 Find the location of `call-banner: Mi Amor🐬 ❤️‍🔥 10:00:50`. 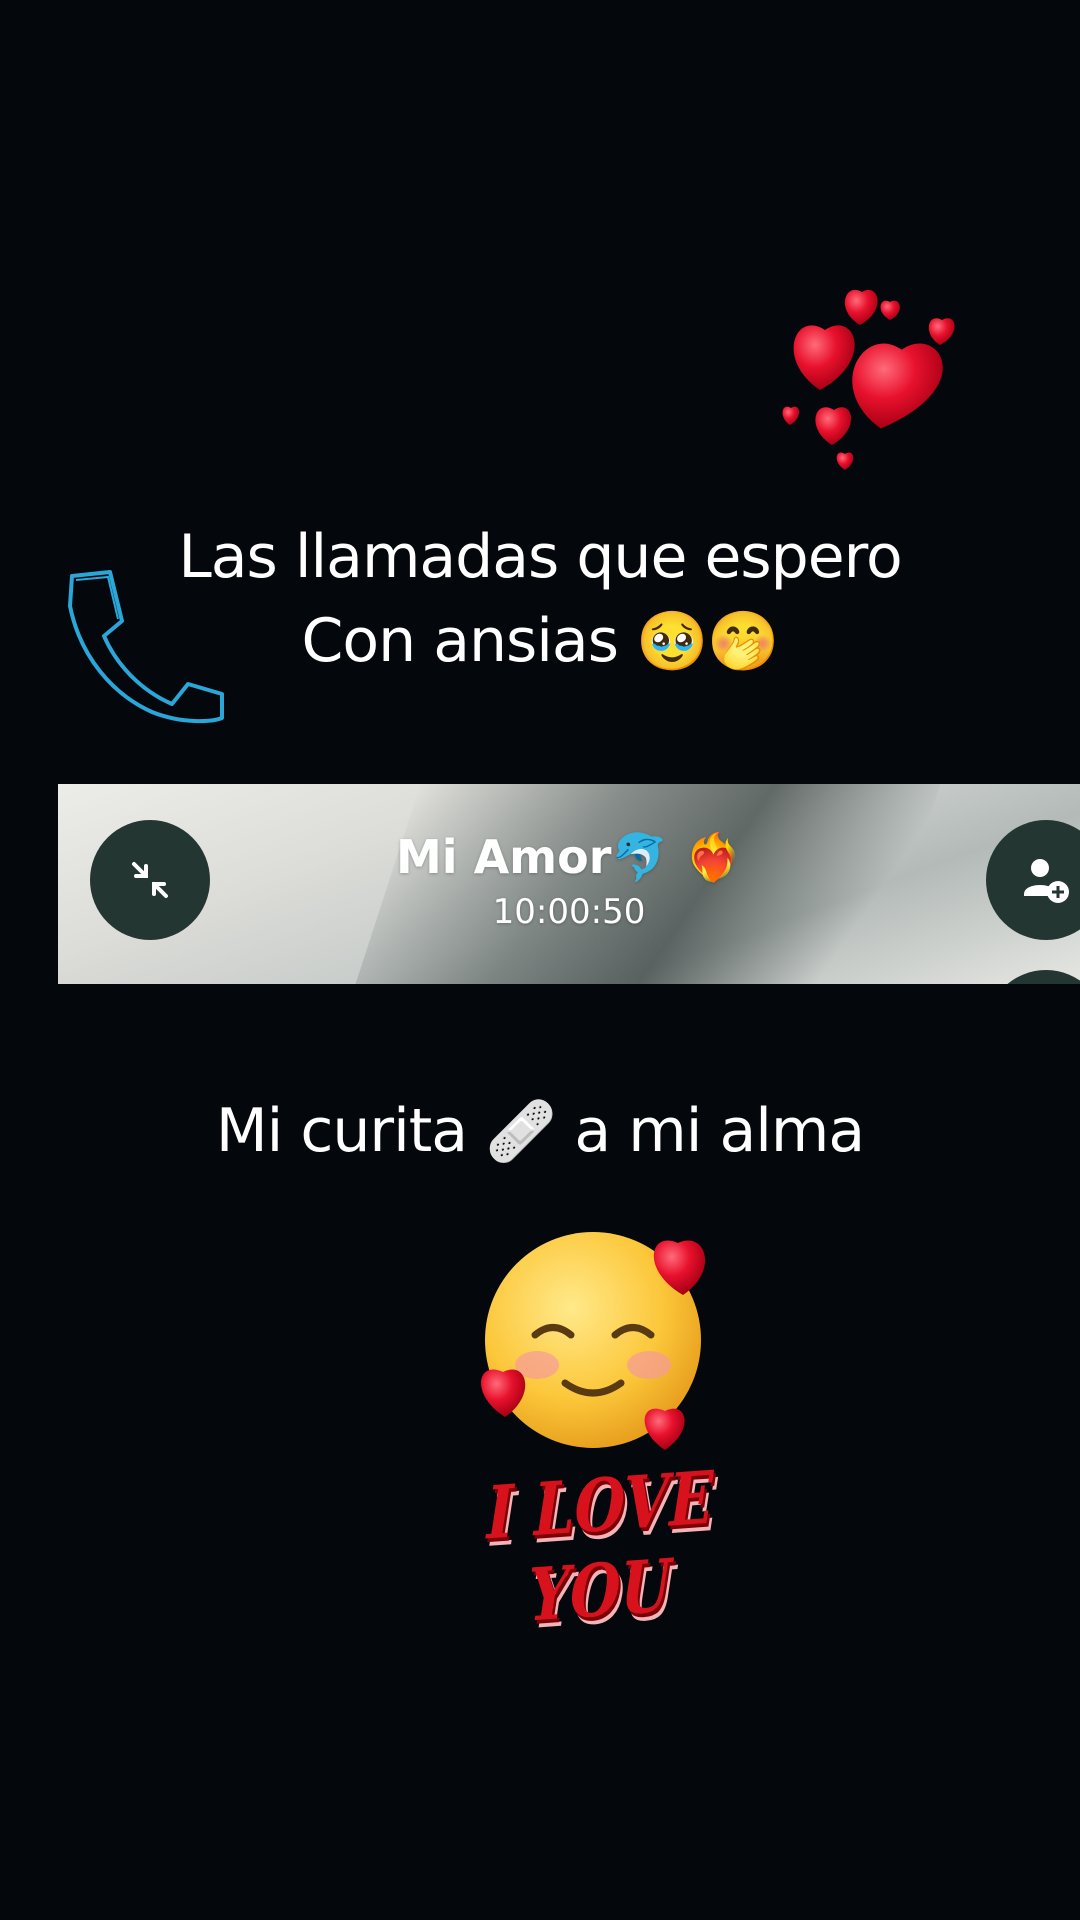

call-banner: Mi Amor🐬 ❤️‍🔥 10:00:50 is located at coordinates (569, 884).